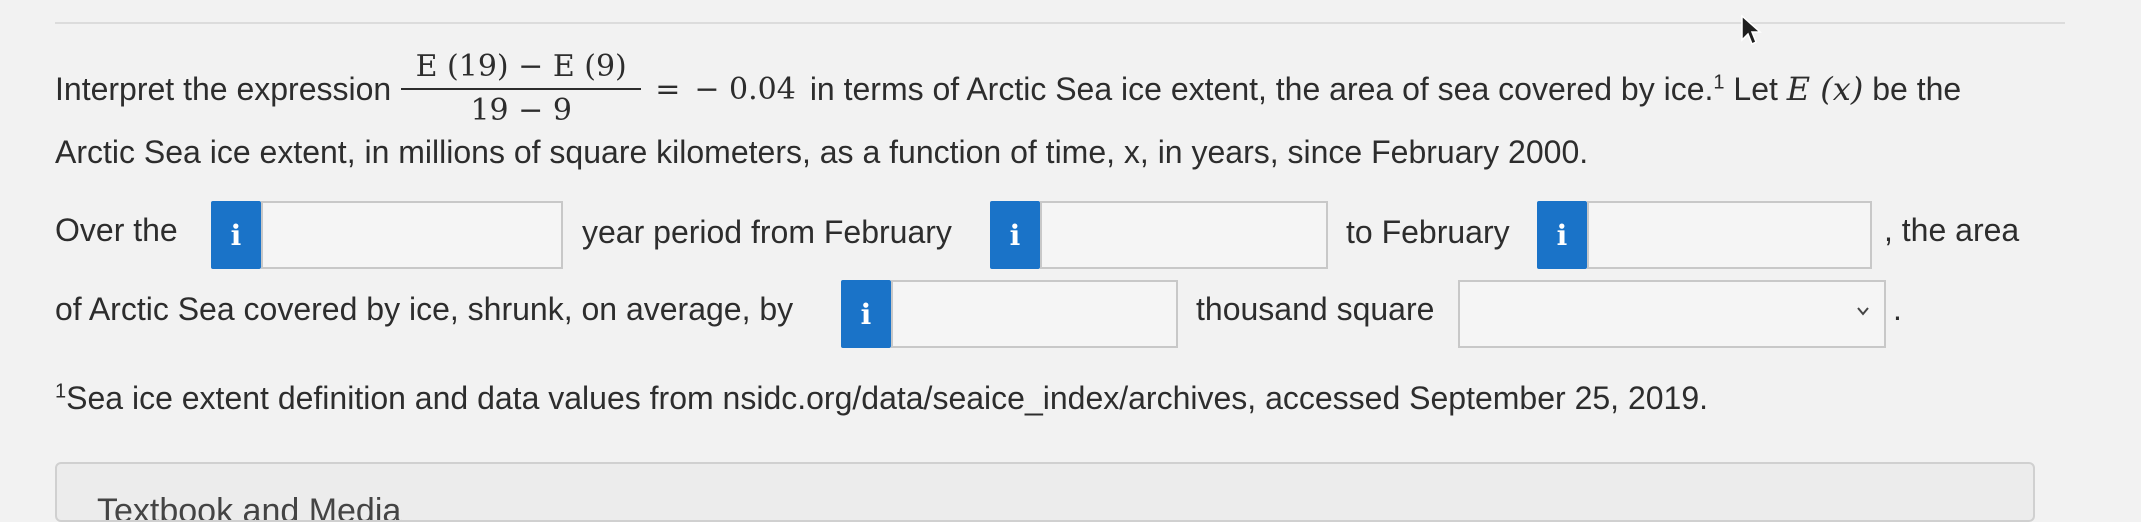 Image resolution: width=2141 pixels, height=522 pixels. I want to click on amount-input, so click(1034, 314).